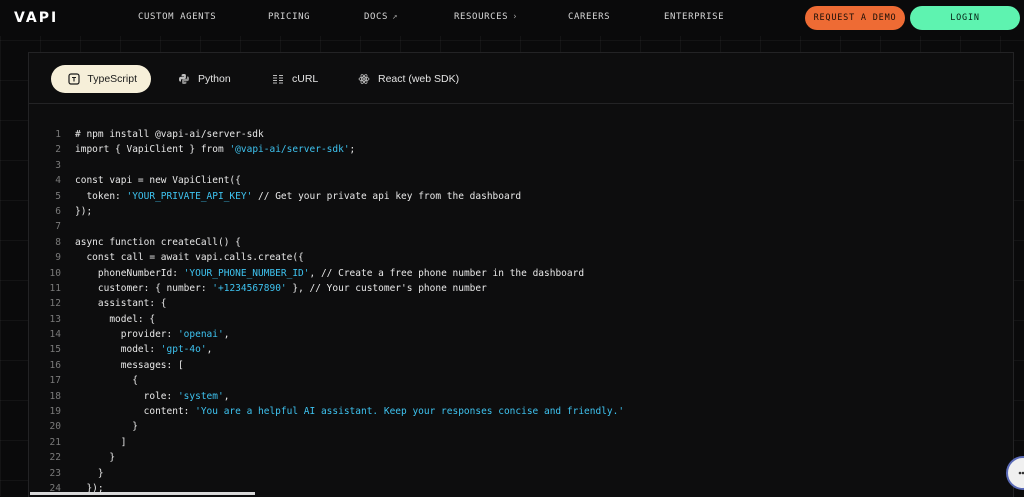  What do you see at coordinates (101, 442) in the screenshot?
I see `code-text: ]` at bounding box center [101, 442].